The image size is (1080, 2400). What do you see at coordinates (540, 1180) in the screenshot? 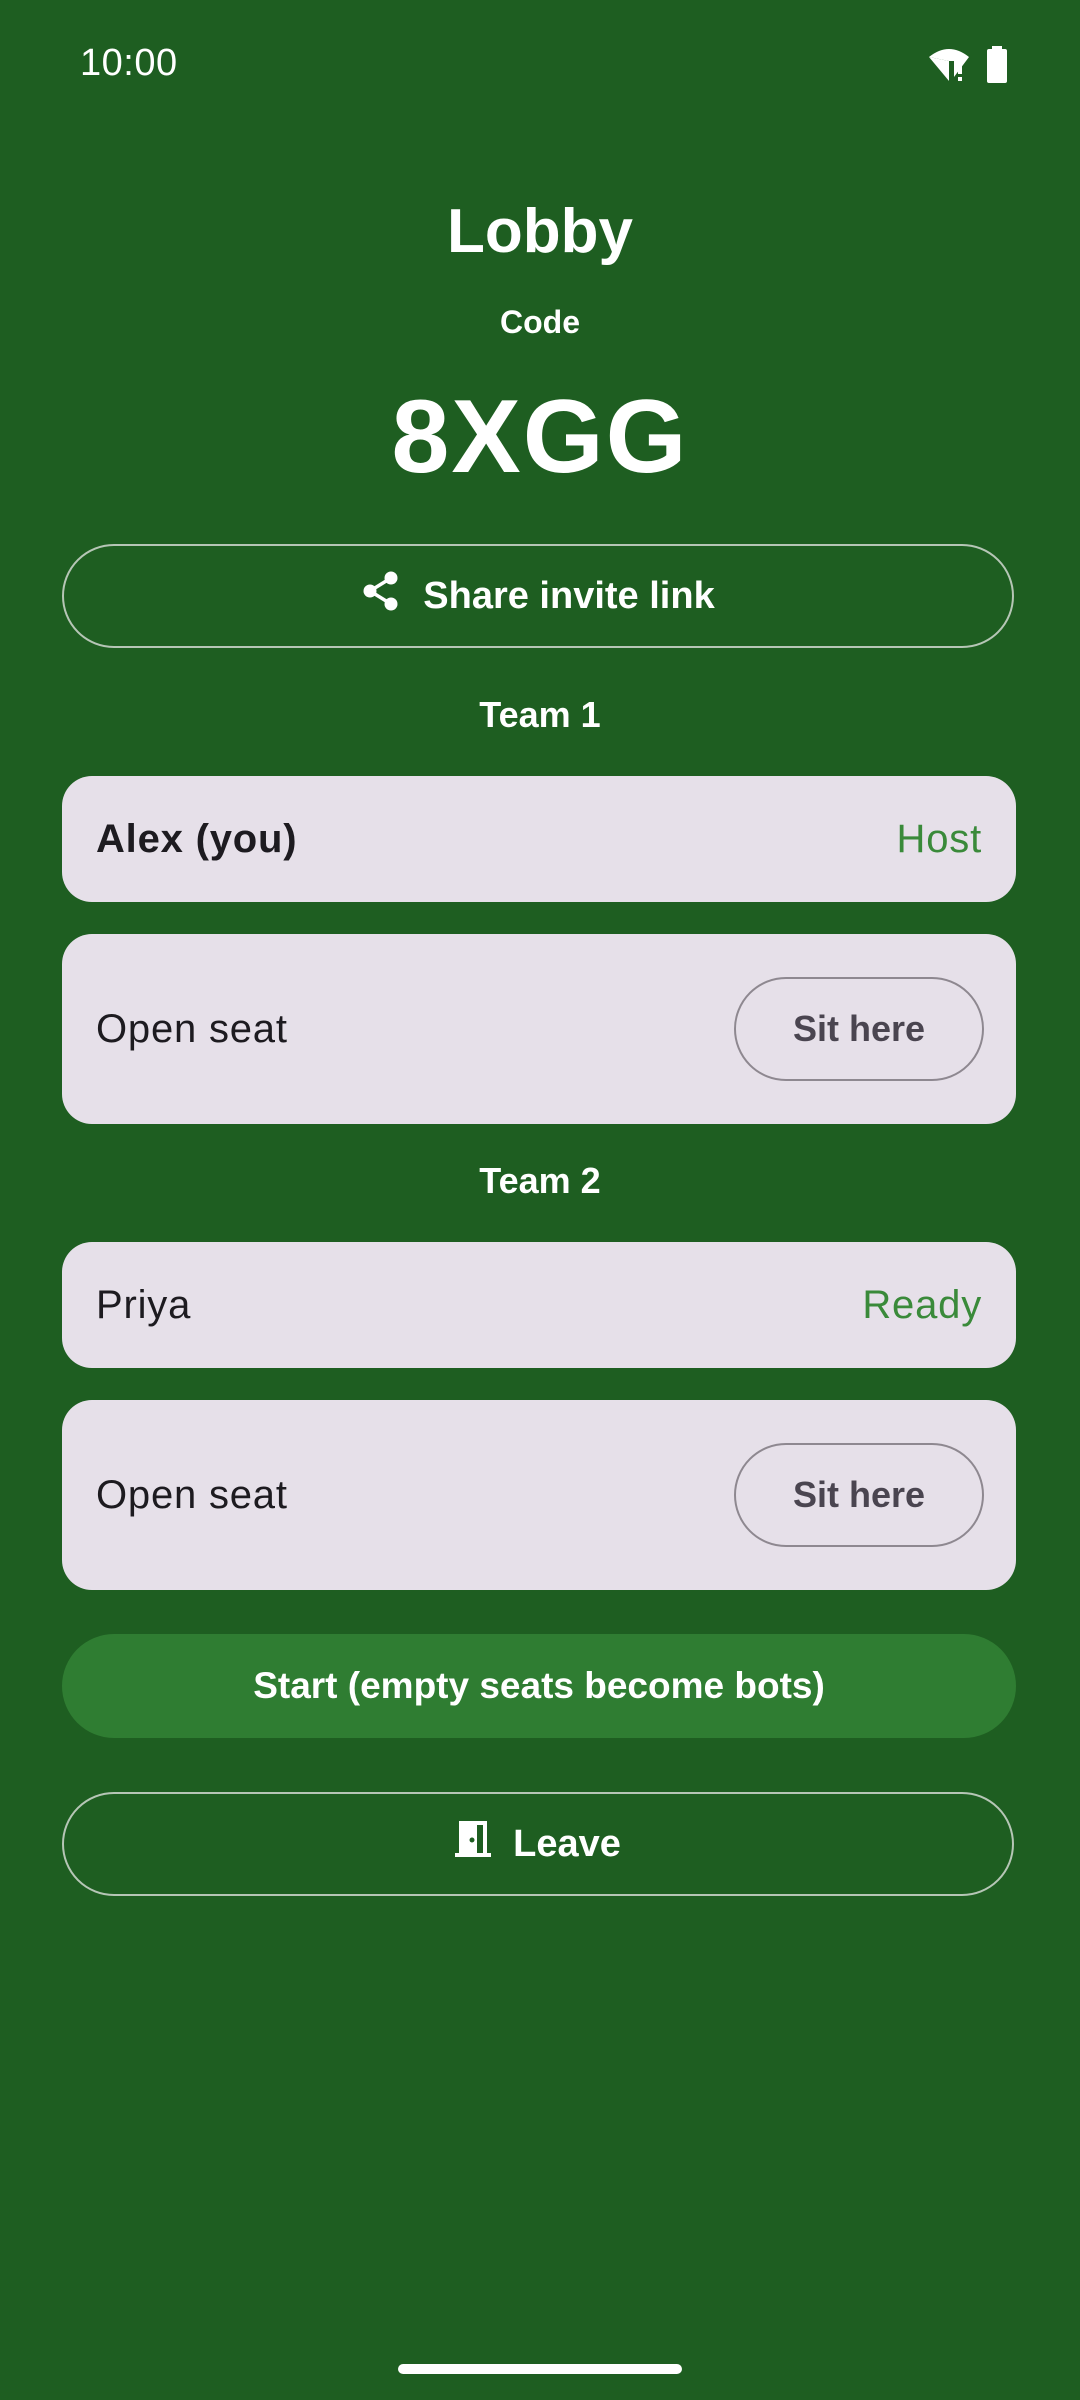
I see `team-2-heading: Team 2` at bounding box center [540, 1180].